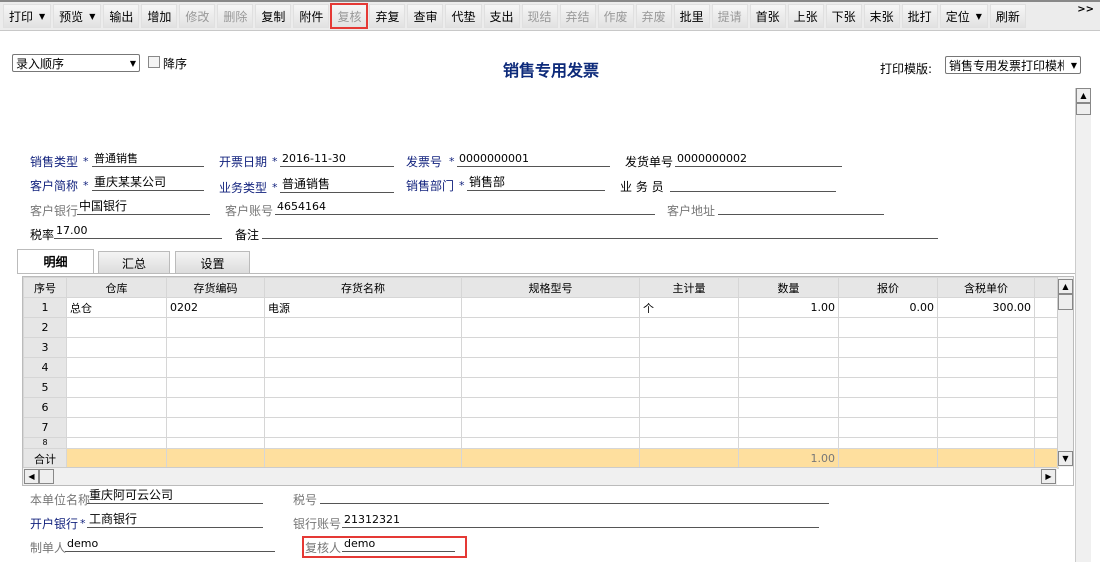 This screenshot has width=1100, height=562. Describe the element at coordinates (801, 207) in the screenshot. I see `cust-address-field` at that location.